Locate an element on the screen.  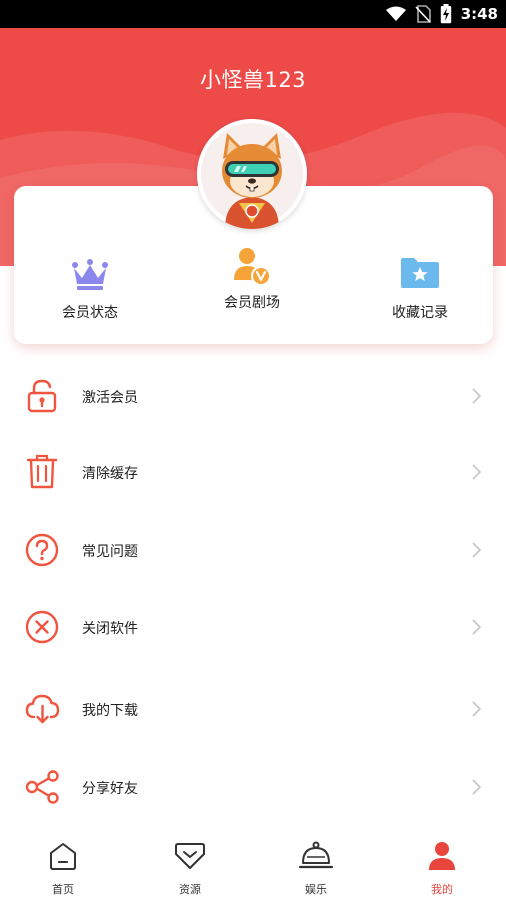
card-item-favorites: 收藏记录 is located at coordinates (420, 284).